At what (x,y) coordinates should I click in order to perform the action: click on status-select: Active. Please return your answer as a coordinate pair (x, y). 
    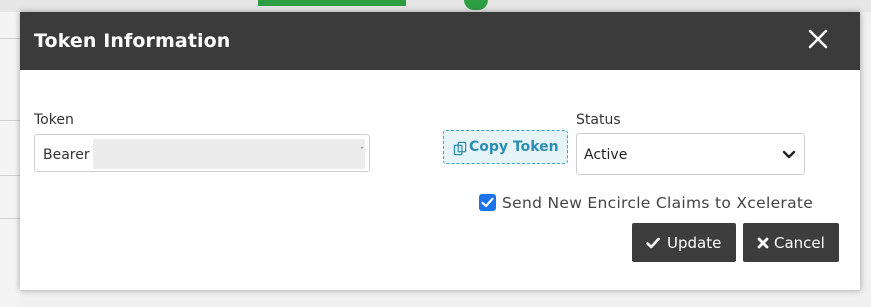
    Looking at the image, I should click on (690, 154).